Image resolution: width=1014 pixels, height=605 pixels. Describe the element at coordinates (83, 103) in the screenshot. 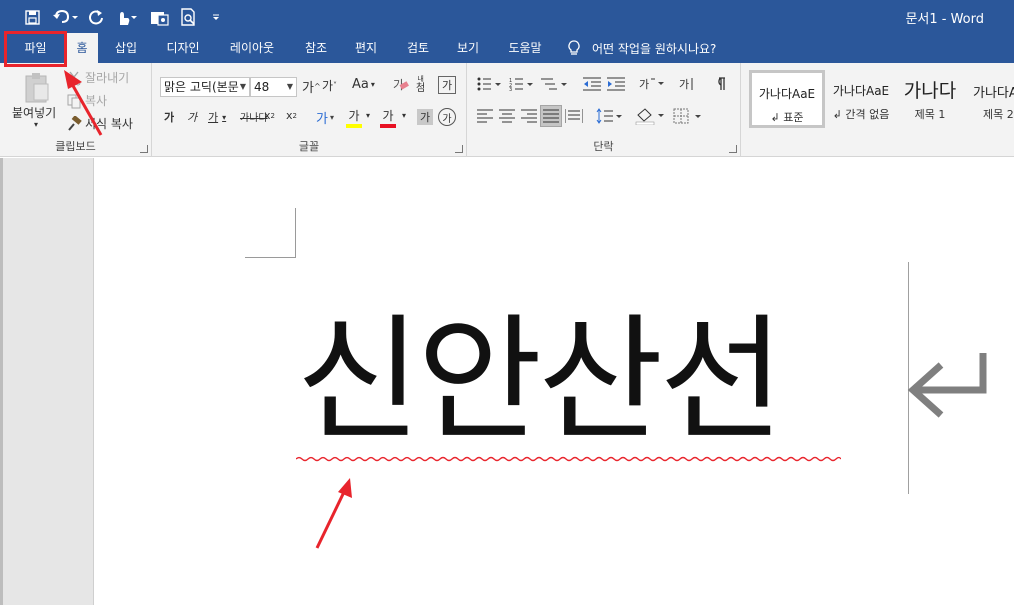

I see `arrow-to-file-tab` at that location.